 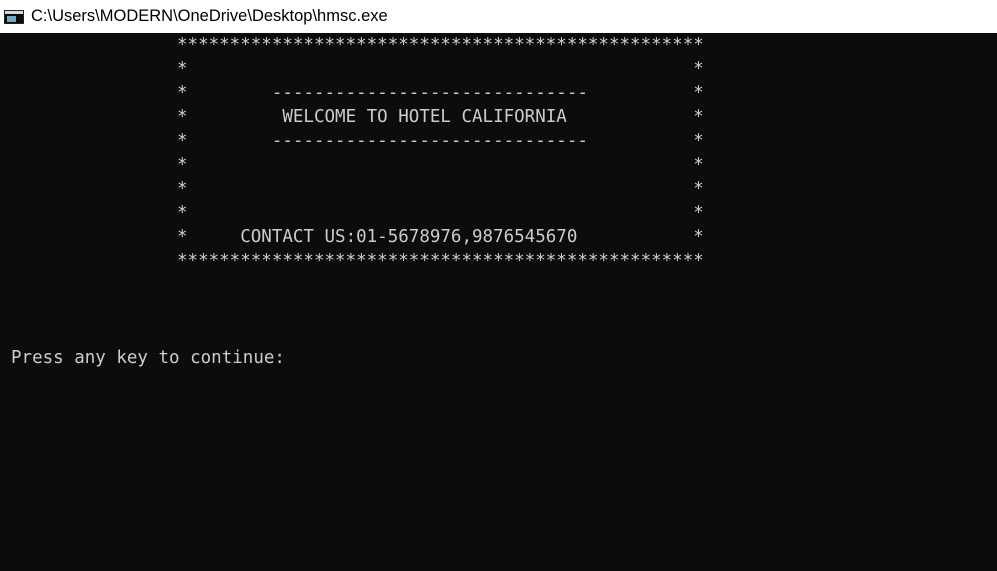 I want to click on banner-welcome-text: * WELCOME TO HOTEL CALIFORNIA *, so click(x=440, y=117).